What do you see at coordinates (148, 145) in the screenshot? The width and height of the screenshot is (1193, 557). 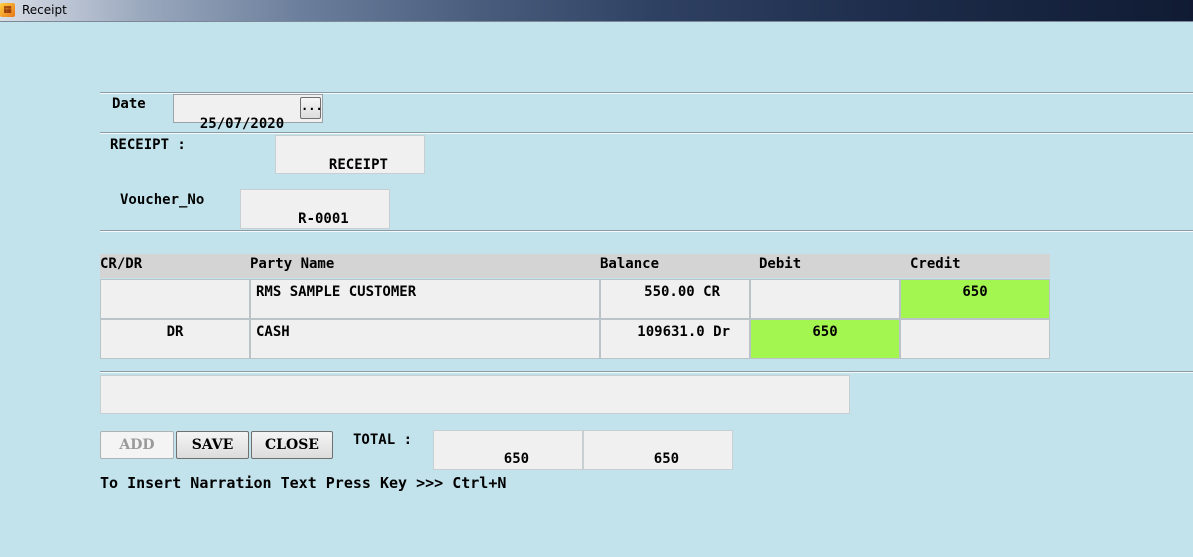 I see `receipt-label: RECEIPT :` at bounding box center [148, 145].